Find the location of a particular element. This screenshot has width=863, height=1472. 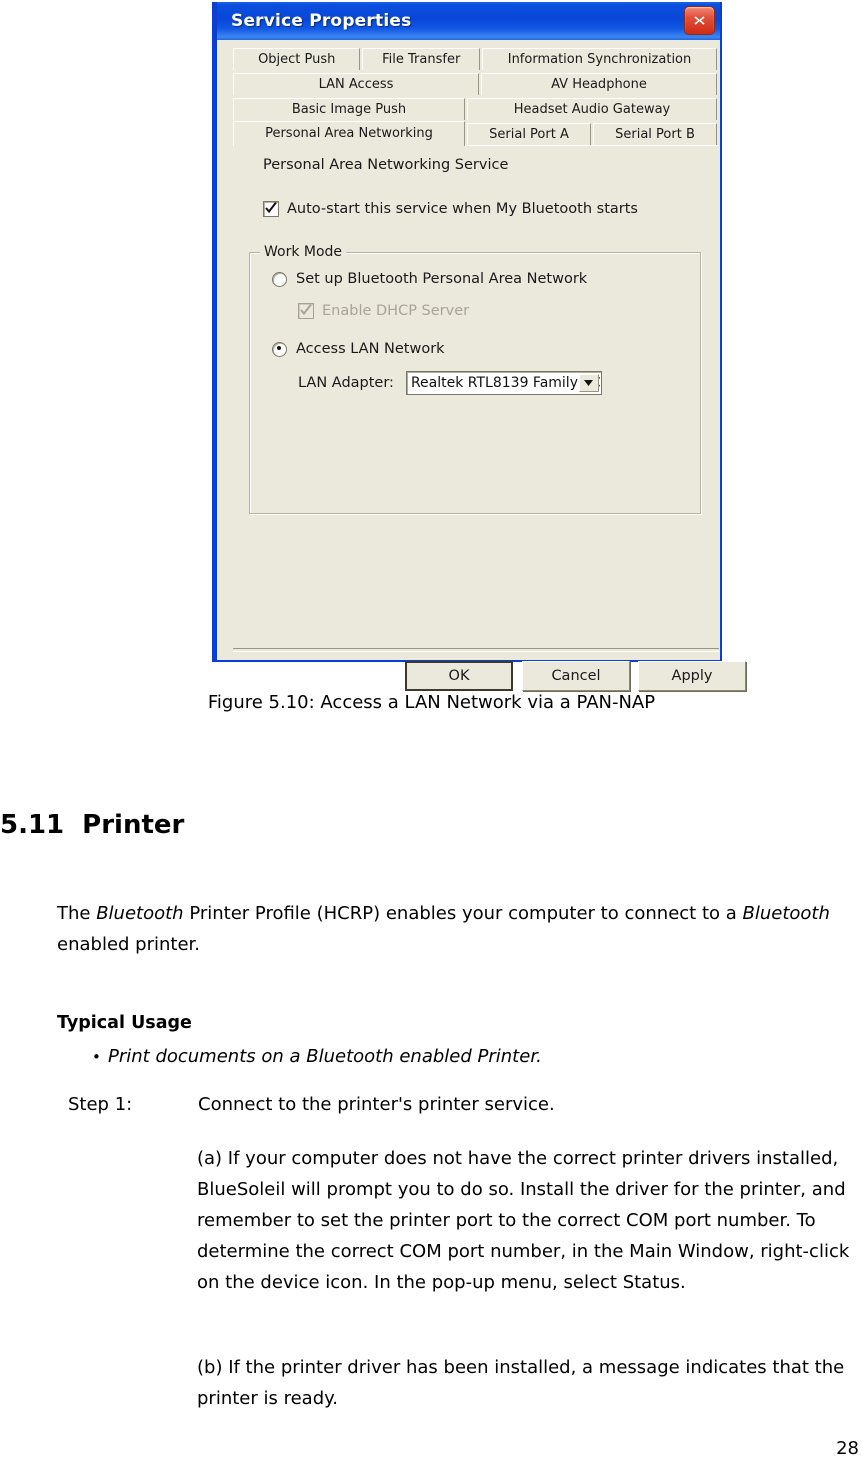

chevron-down-icon is located at coordinates (588, 383).